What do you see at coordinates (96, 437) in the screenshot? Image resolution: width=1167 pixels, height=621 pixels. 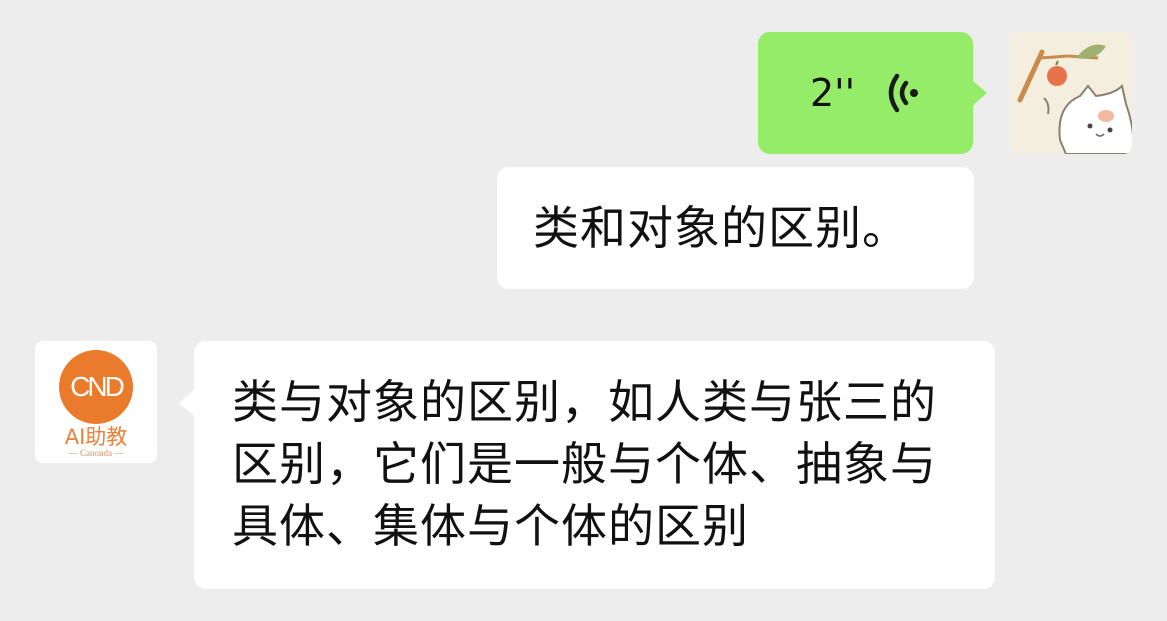 I see `brand-label: AI助教` at bounding box center [96, 437].